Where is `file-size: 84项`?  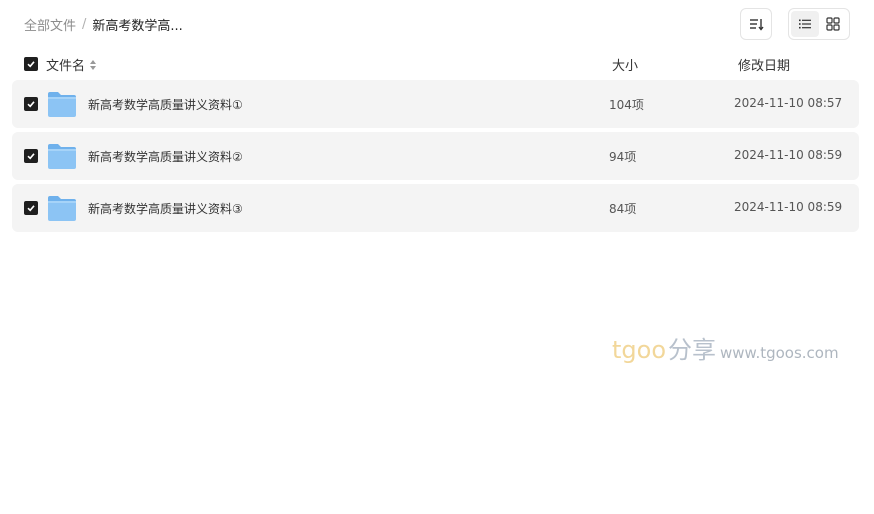
file-size: 84项 is located at coordinates (623, 209).